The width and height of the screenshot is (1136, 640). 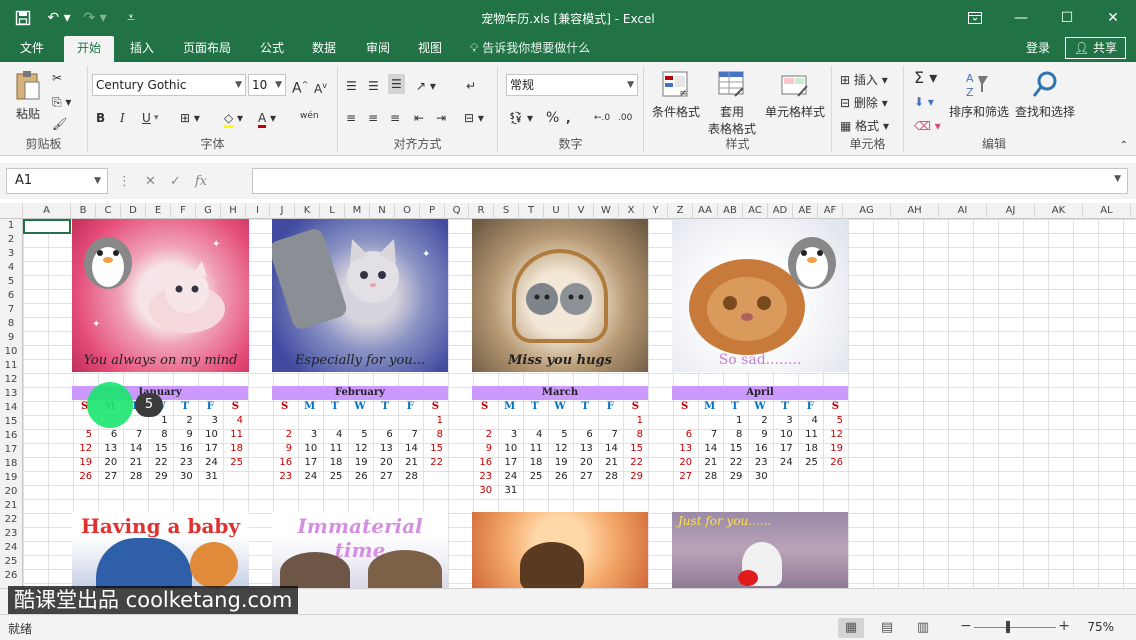 I want to click on format-cells-button: ▦ 格式 ▾, so click(x=864, y=126).